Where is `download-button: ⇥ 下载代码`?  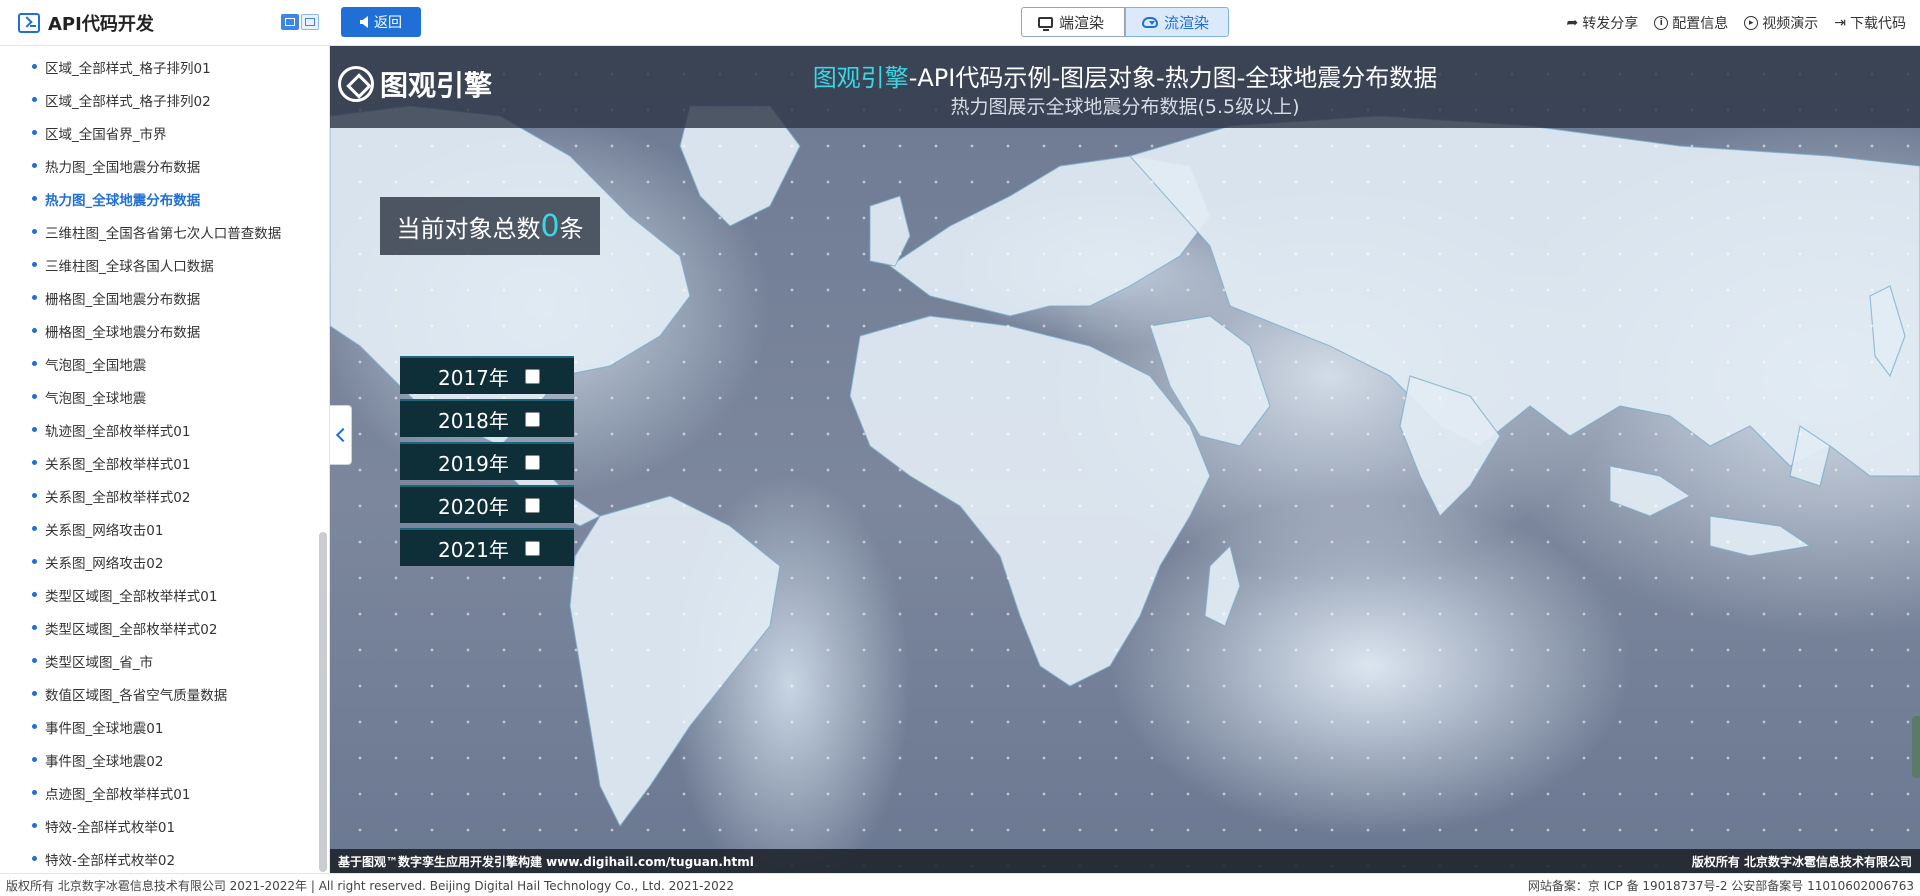
download-button: ⇥ 下载代码 is located at coordinates (1870, 23).